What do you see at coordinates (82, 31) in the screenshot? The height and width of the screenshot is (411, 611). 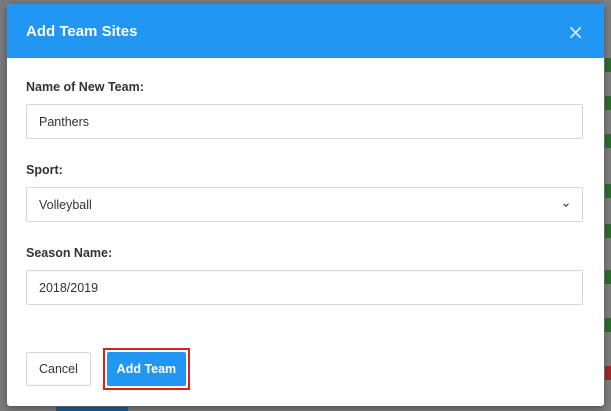 I see `modal-title: Add Team Sites` at bounding box center [82, 31].